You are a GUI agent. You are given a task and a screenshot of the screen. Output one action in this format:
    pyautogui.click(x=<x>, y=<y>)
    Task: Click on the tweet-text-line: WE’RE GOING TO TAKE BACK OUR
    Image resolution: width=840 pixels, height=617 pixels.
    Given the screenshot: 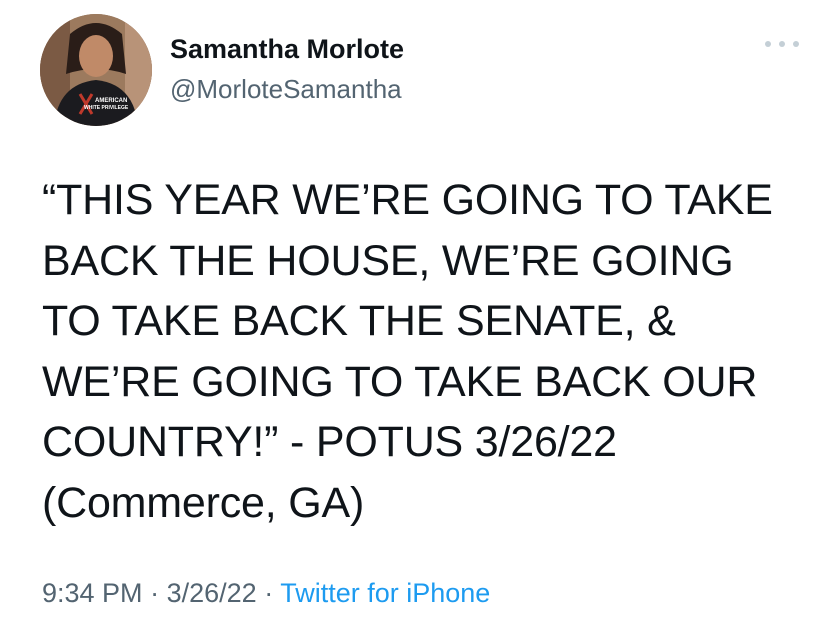 What is the action you would take?
    pyautogui.click(x=400, y=381)
    